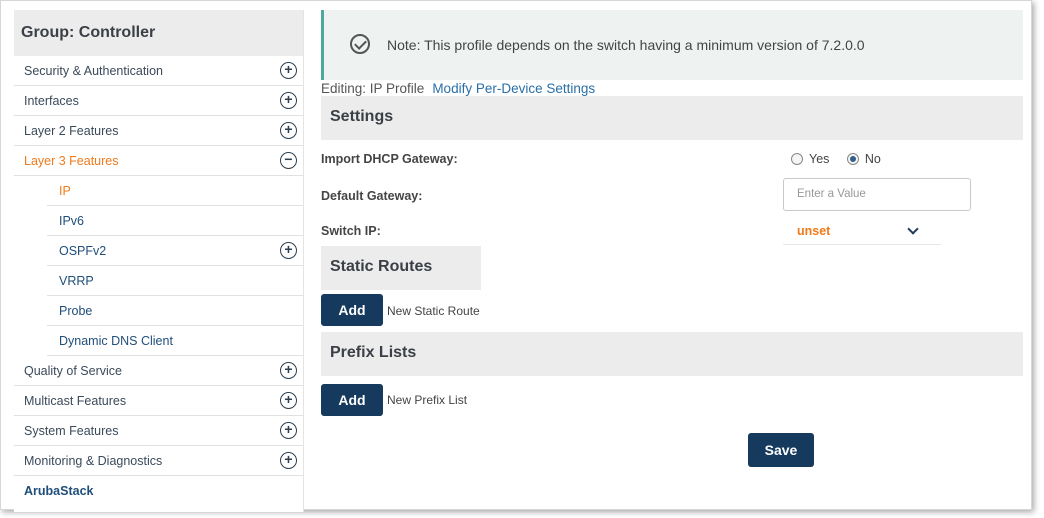  I want to click on no-label: No, so click(872, 158).